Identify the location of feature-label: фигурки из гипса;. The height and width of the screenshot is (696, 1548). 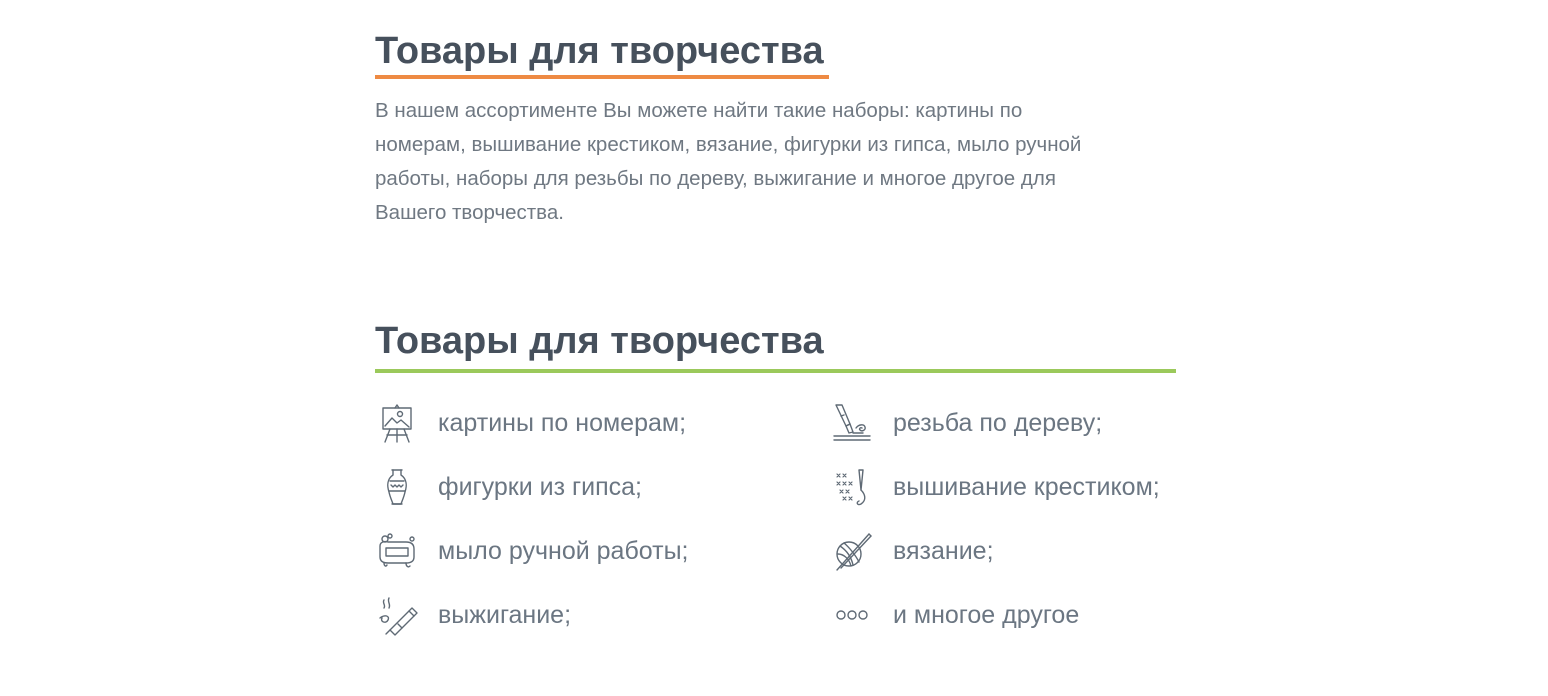
(540, 486).